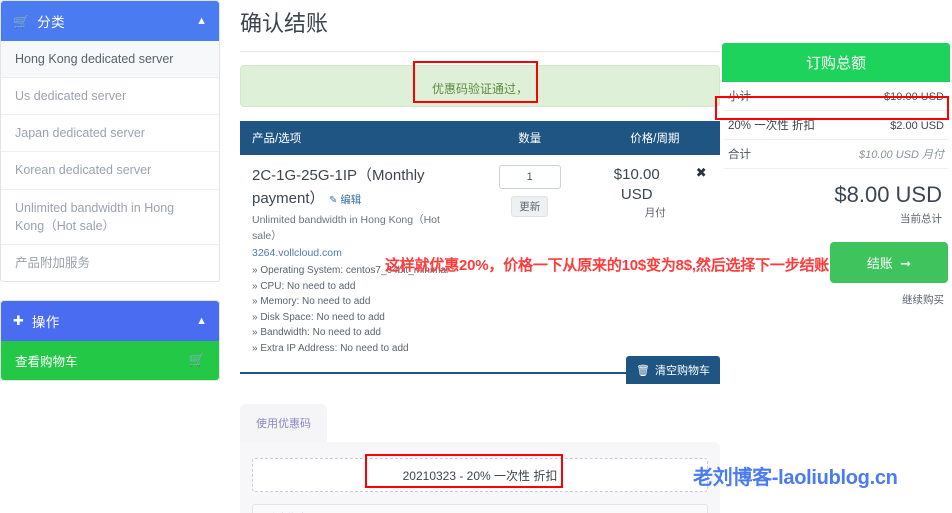  I want to click on quantity-input, so click(529, 177).